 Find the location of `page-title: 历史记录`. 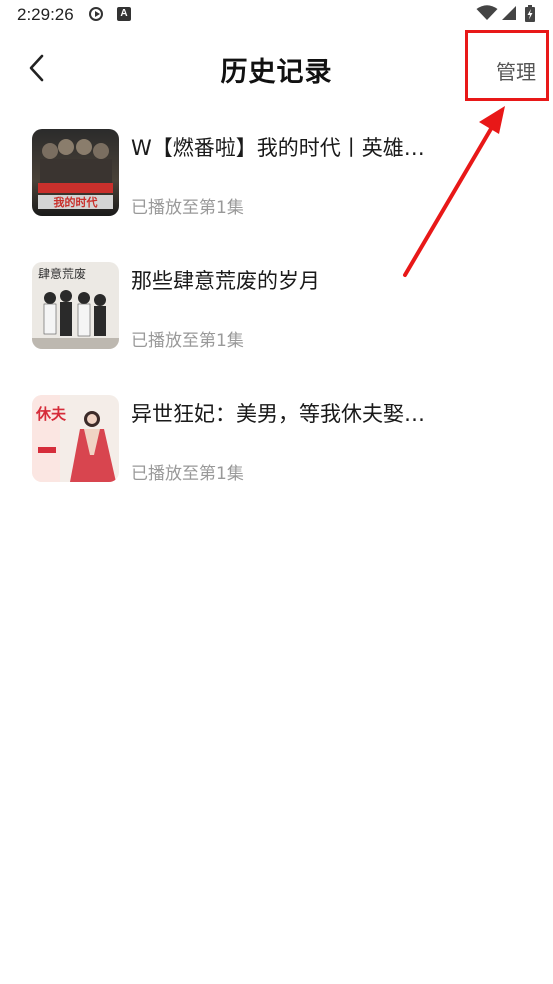

page-title: 历史记录 is located at coordinates (276, 72).